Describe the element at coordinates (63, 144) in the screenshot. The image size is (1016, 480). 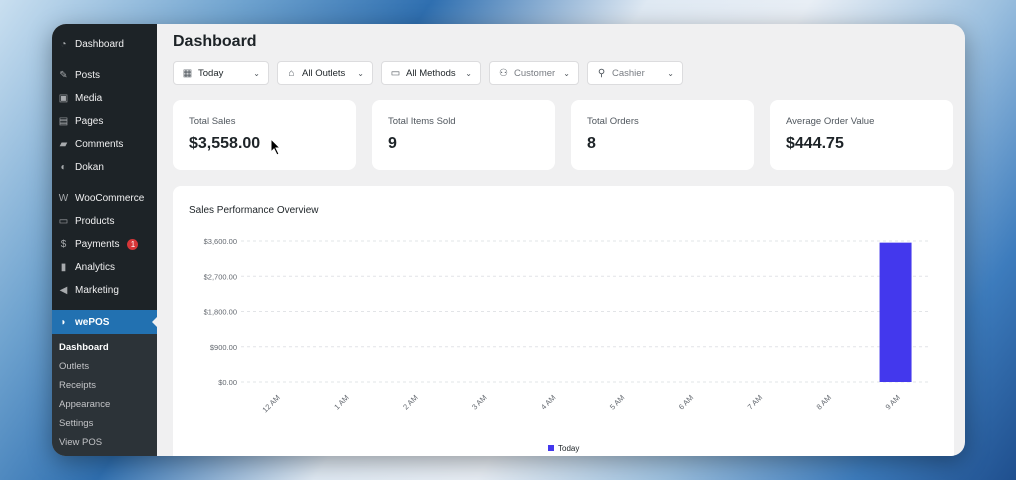
I see `comments-icon: ▰` at that location.